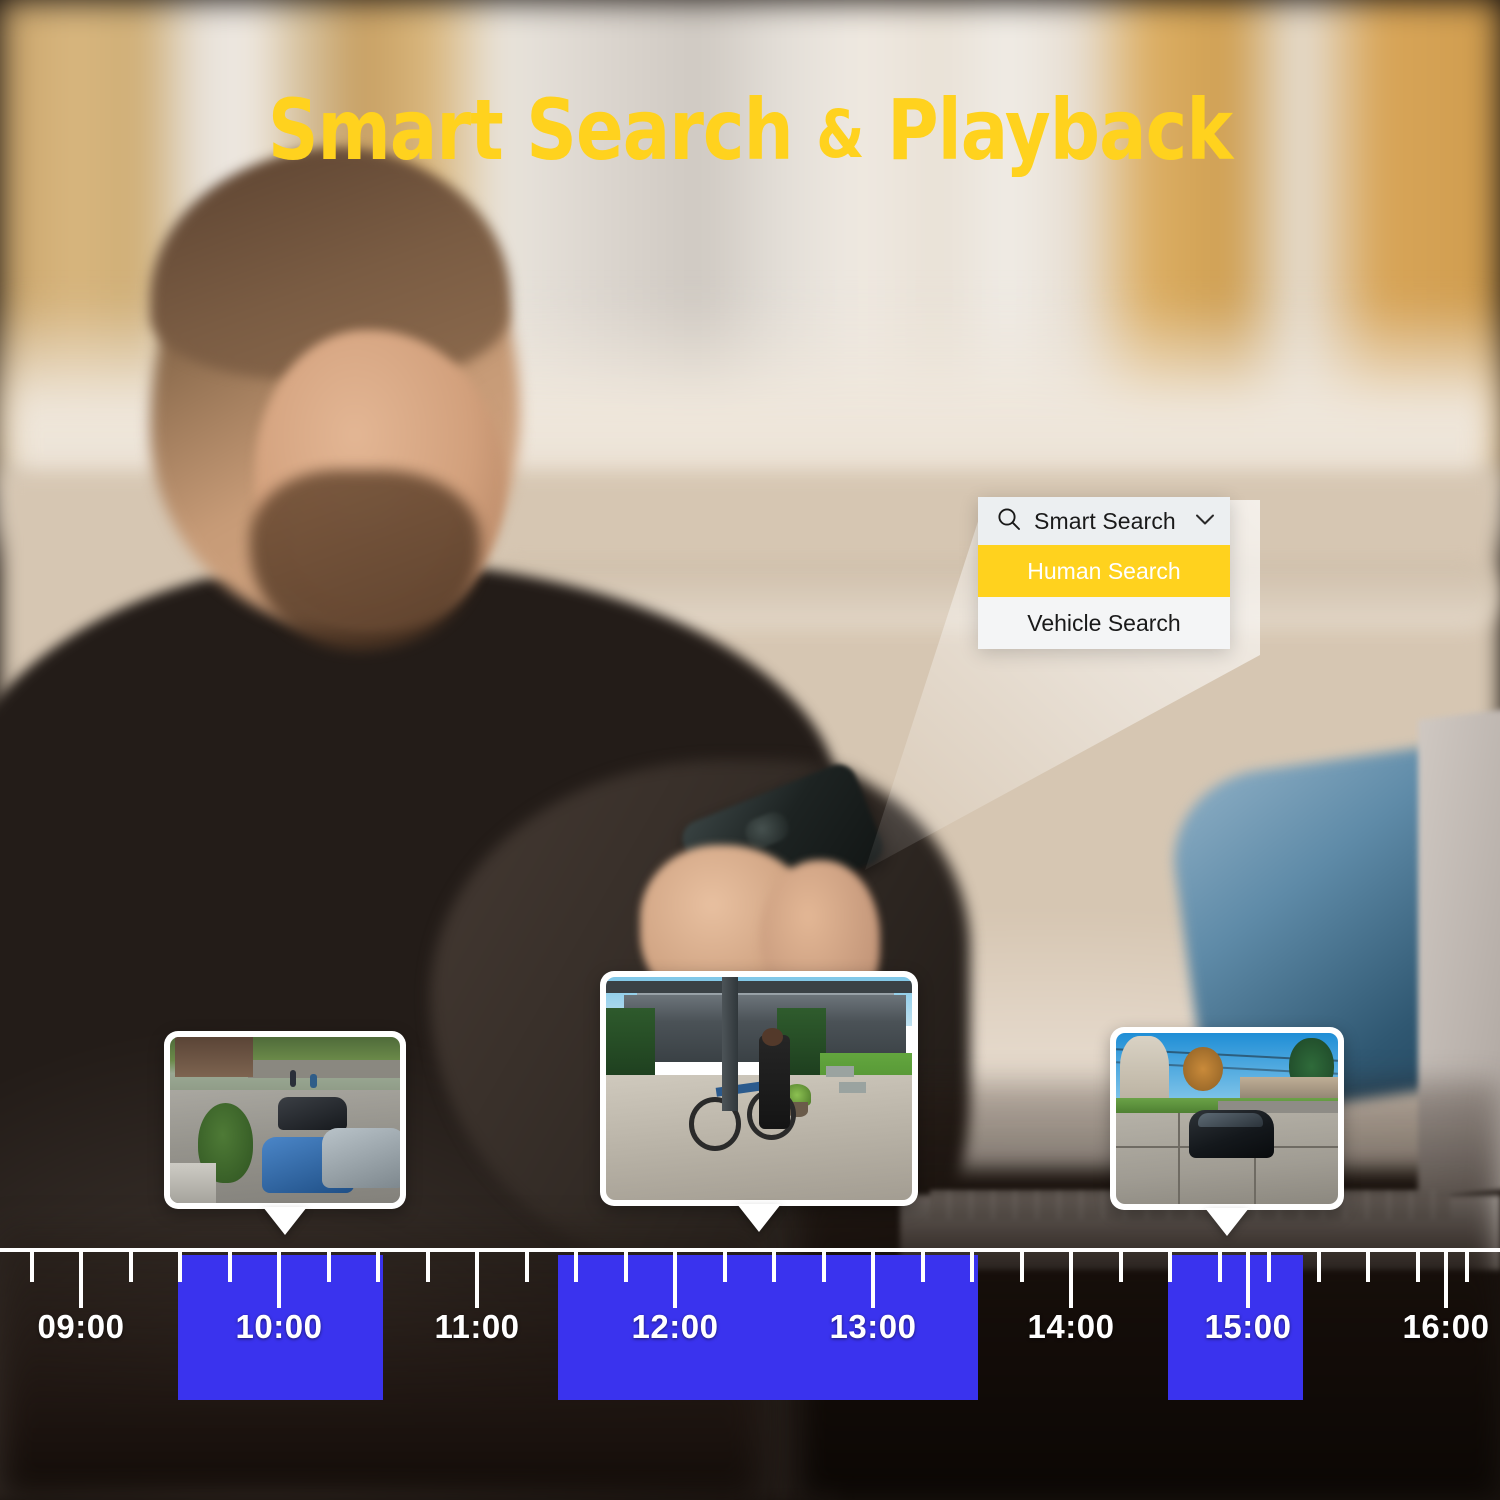 The width and height of the screenshot is (1500, 1500). I want to click on timeline-ruler, so click(750, 1278).